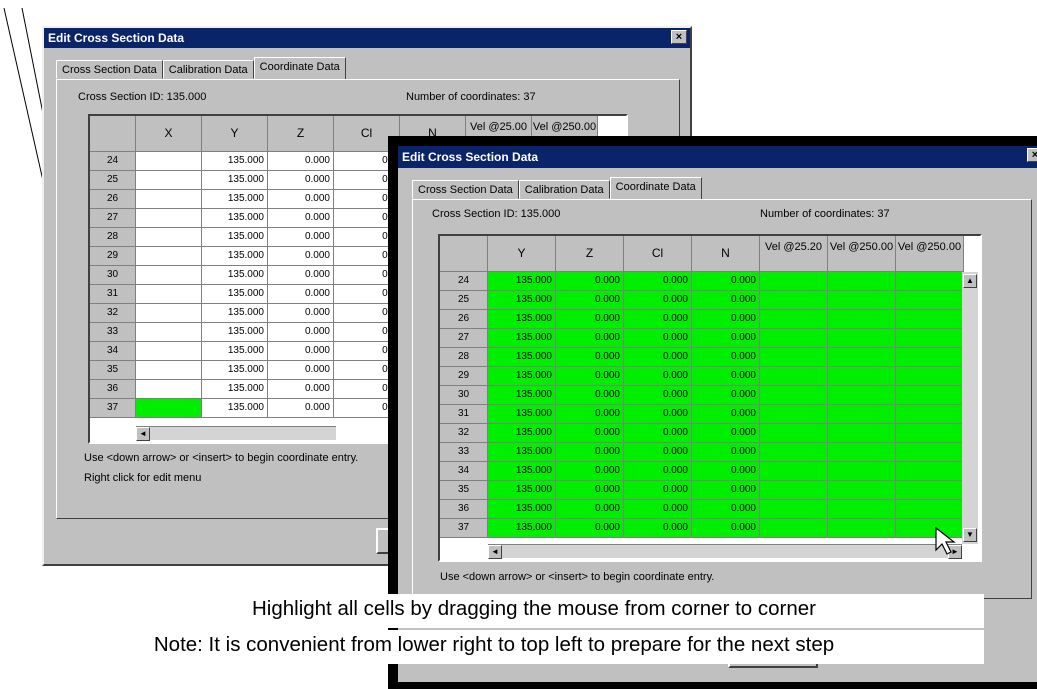  Describe the element at coordinates (169, 134) in the screenshot. I see `back-col-header: X` at that location.